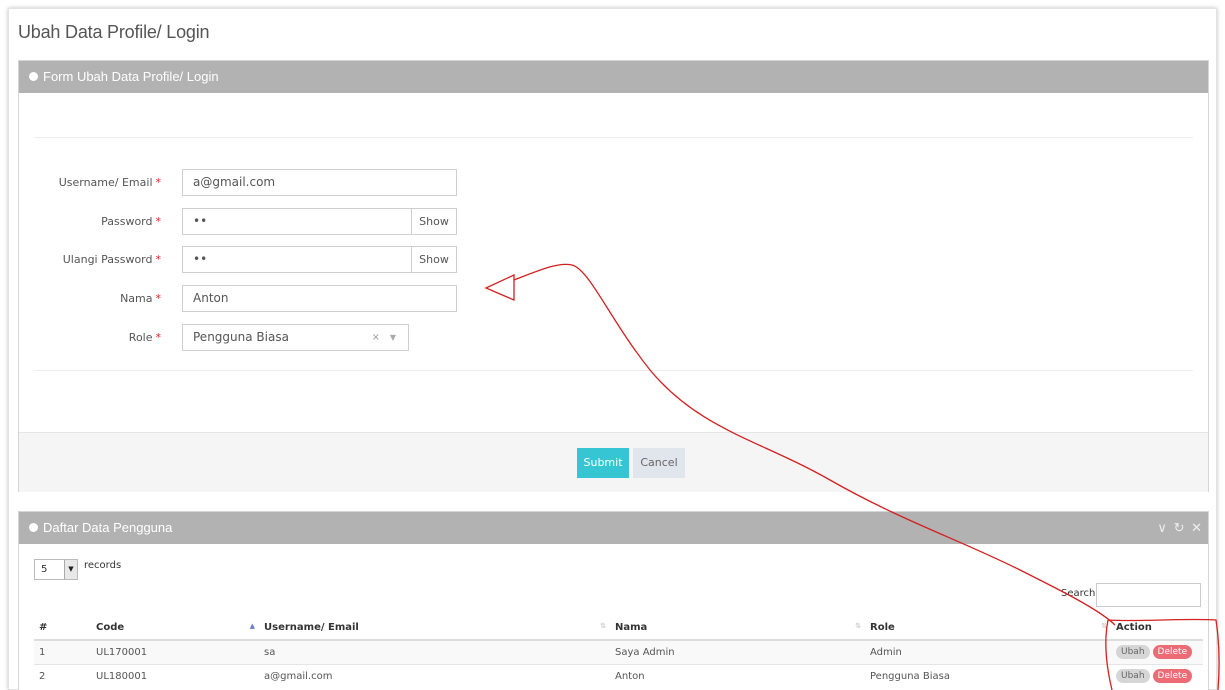  I want to click on cancel-button: Cancel, so click(659, 463).